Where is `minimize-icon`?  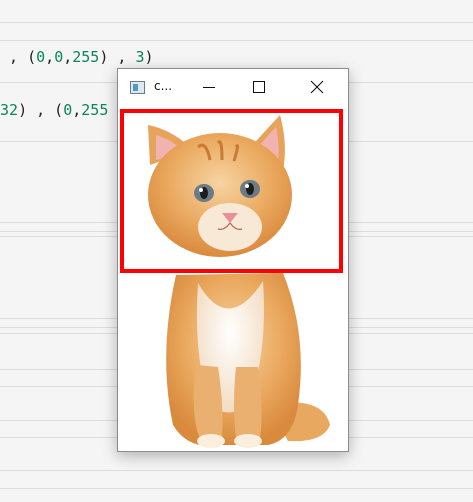 minimize-icon is located at coordinates (209, 87).